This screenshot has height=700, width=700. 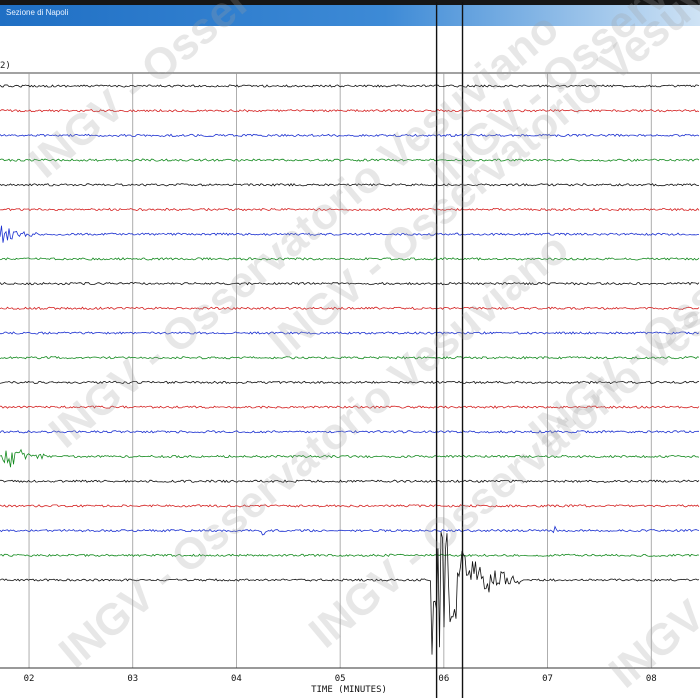 I want to click on x-tick-label-05: 05, so click(x=340, y=679).